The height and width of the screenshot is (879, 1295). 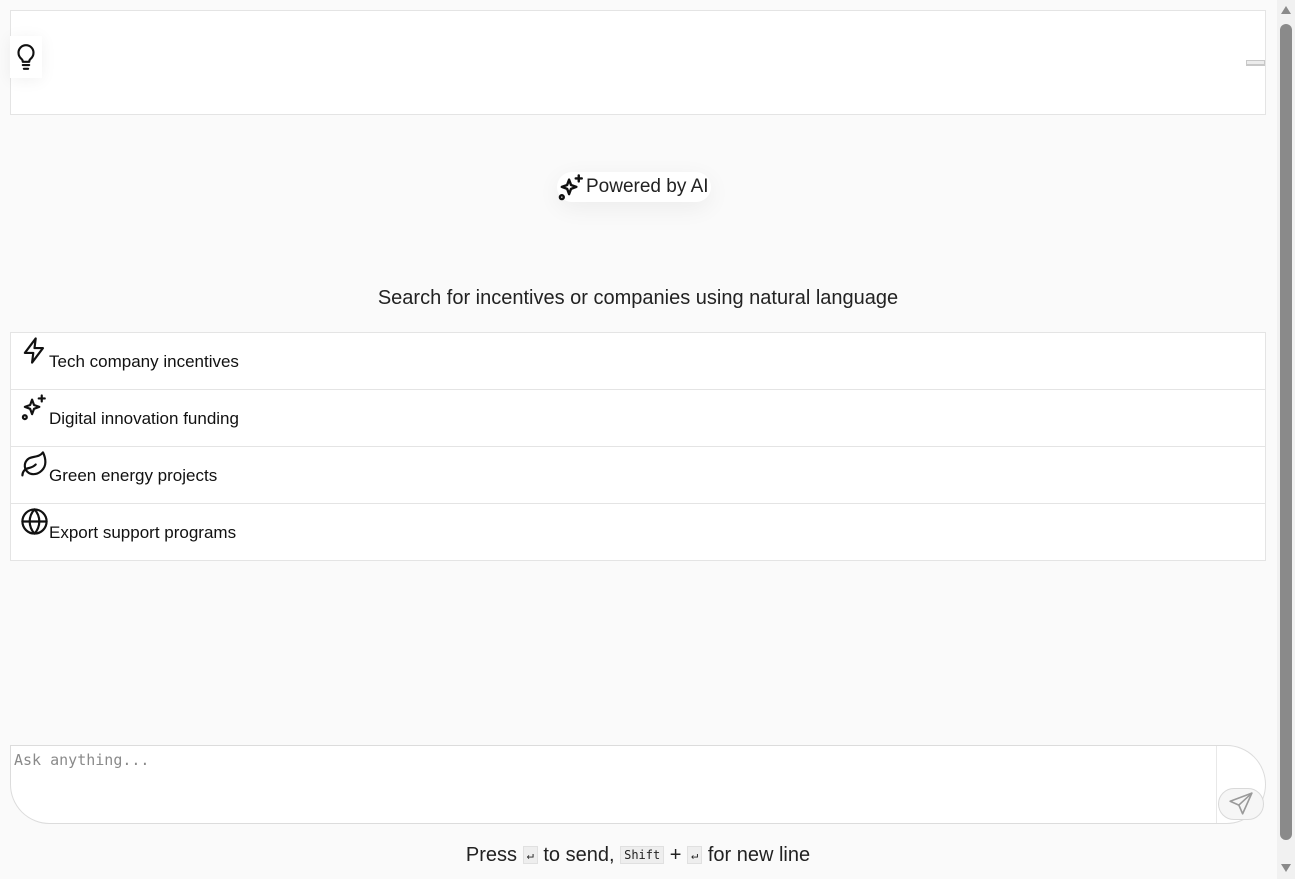 What do you see at coordinates (1255, 63) in the screenshot?
I see `header-collapse-toggle` at bounding box center [1255, 63].